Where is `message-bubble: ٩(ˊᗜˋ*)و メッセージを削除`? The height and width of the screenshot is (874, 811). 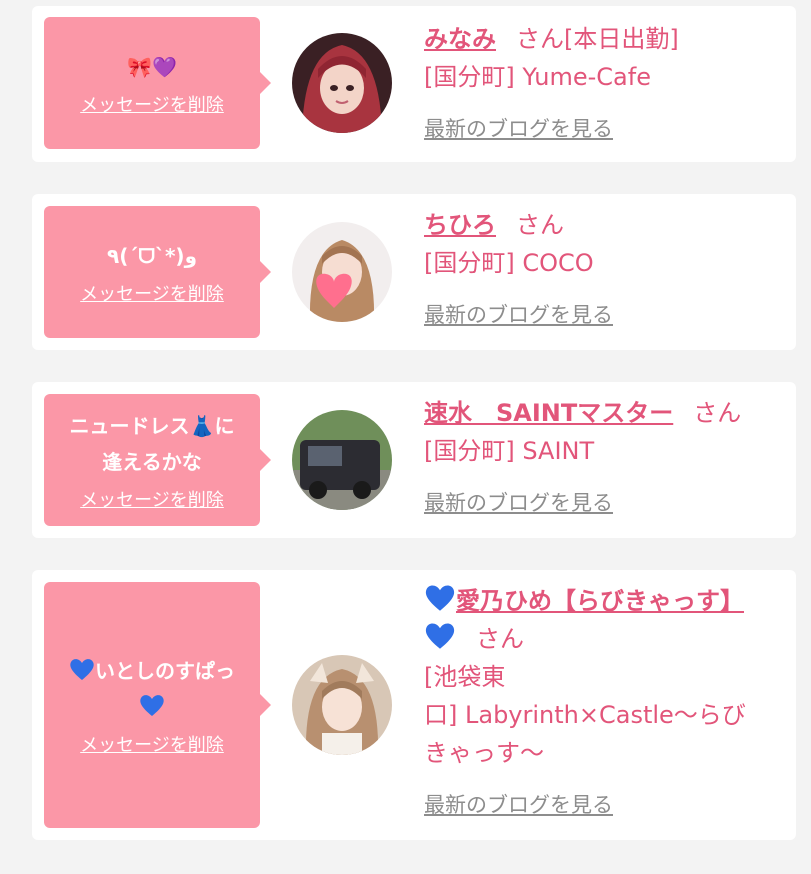 message-bubble: ٩(ˊᗜˋ*)و メッセージを削除 is located at coordinates (157, 272).